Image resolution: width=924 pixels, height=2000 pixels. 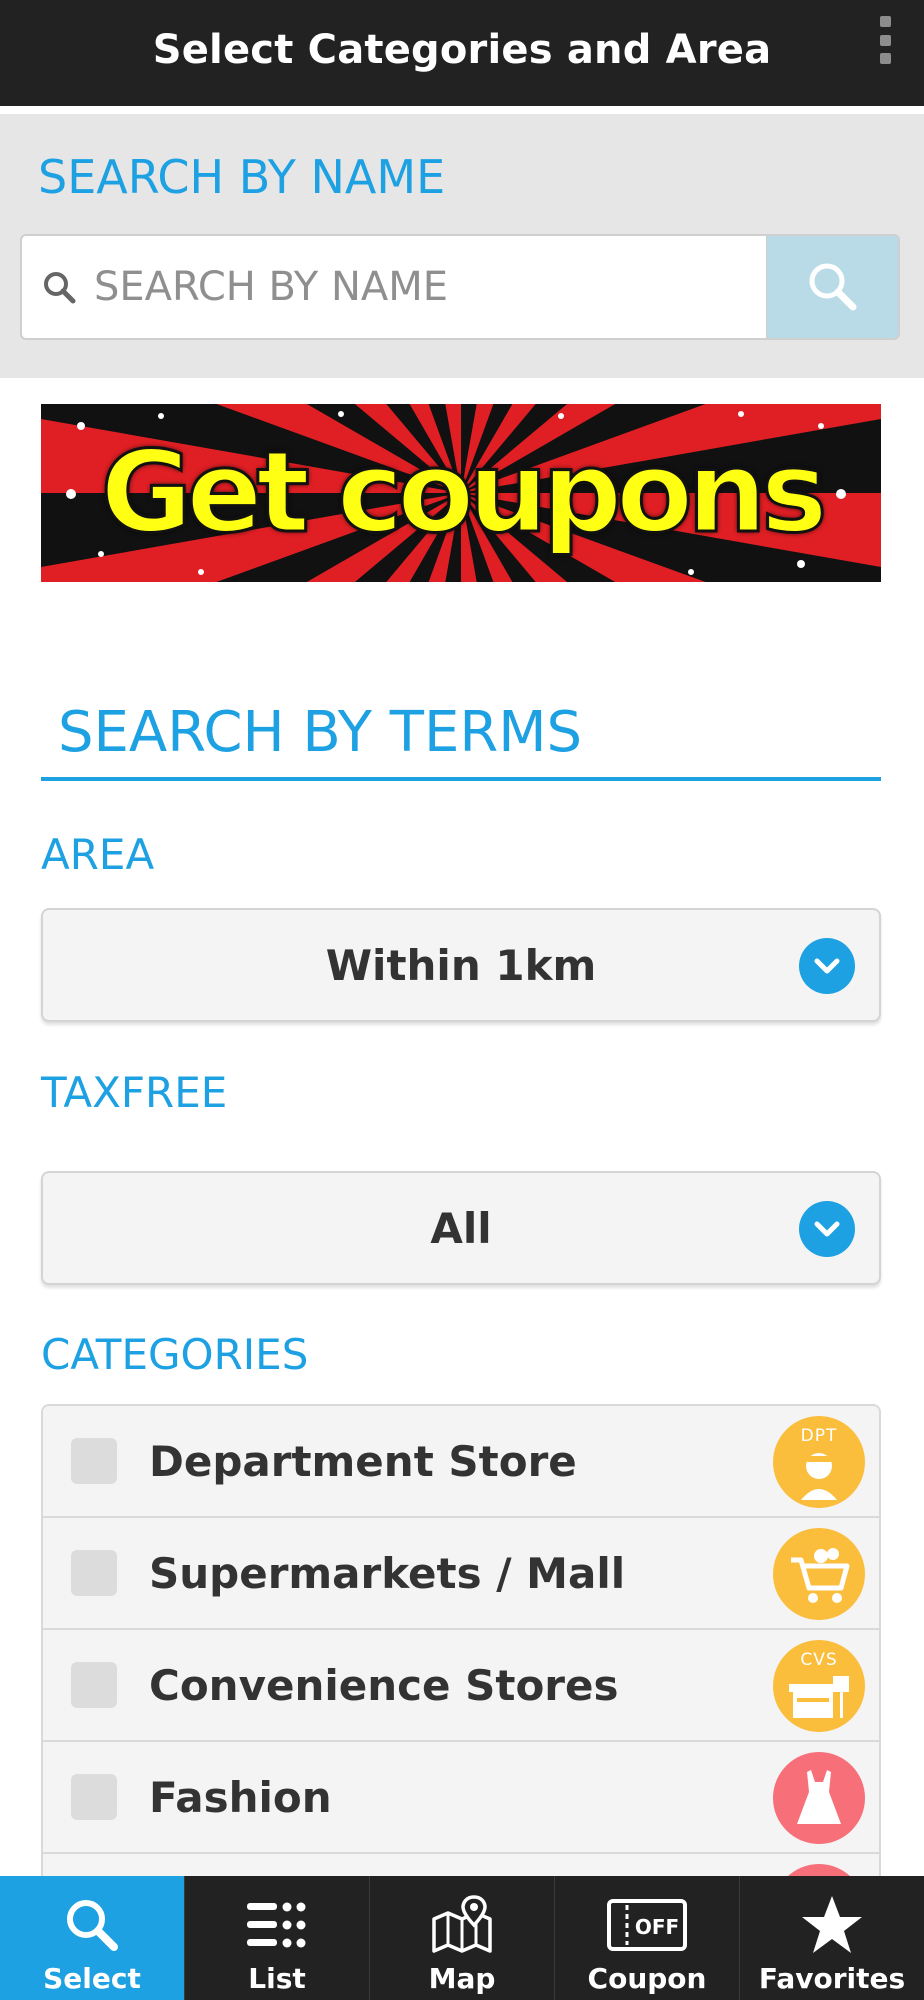 I want to click on list-item: Convenience Stores CVS, so click(x=461, y=1686).